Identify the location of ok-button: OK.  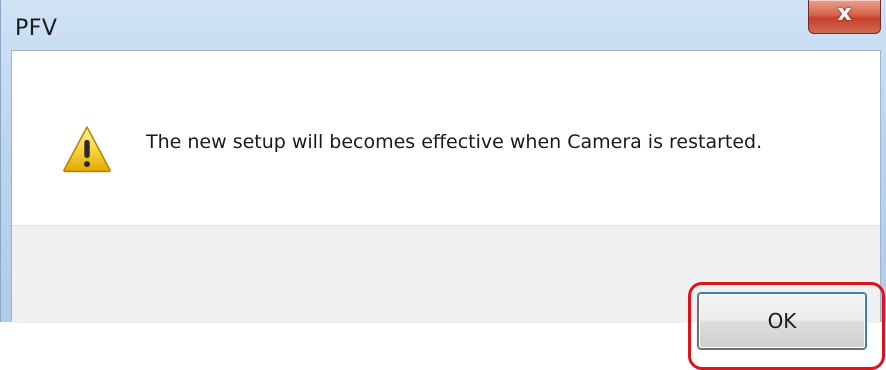
(782, 321).